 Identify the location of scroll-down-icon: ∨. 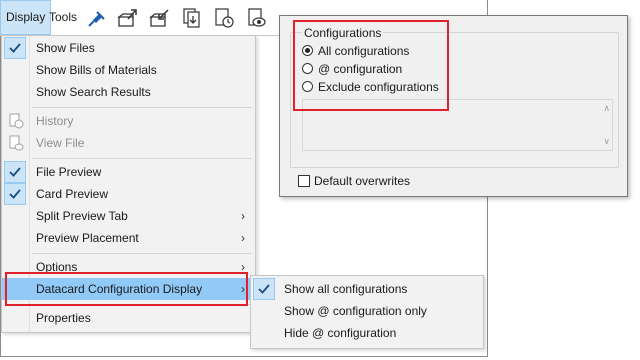
(606, 141).